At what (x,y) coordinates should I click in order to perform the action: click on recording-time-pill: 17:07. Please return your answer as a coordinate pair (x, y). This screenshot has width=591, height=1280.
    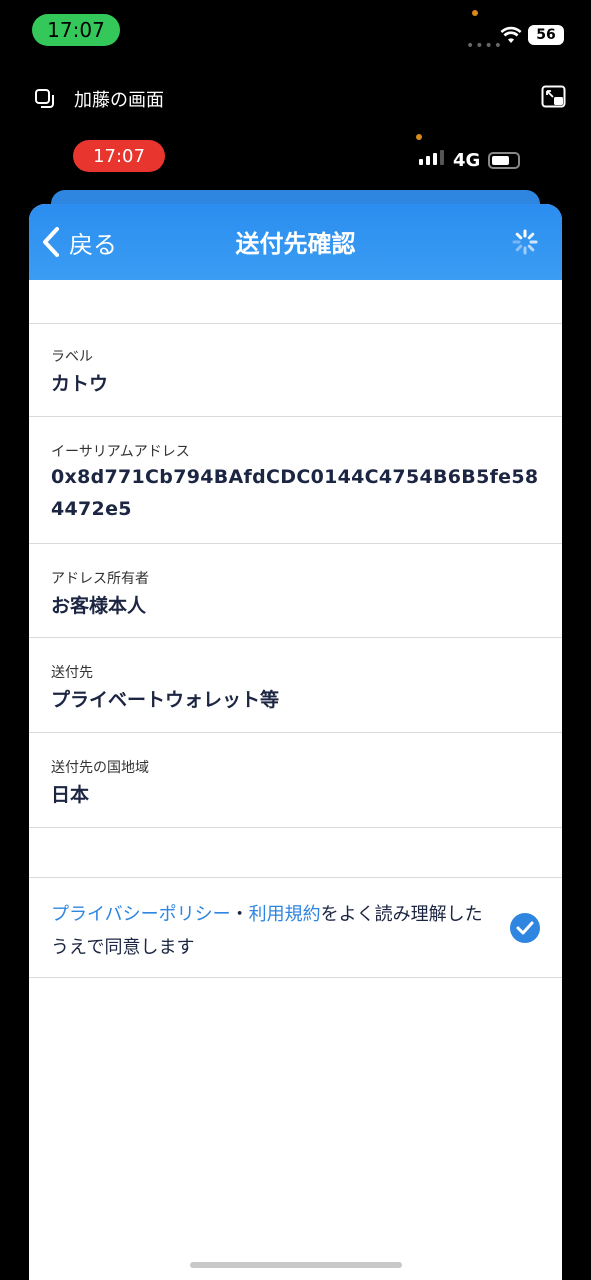
    Looking at the image, I should click on (119, 156).